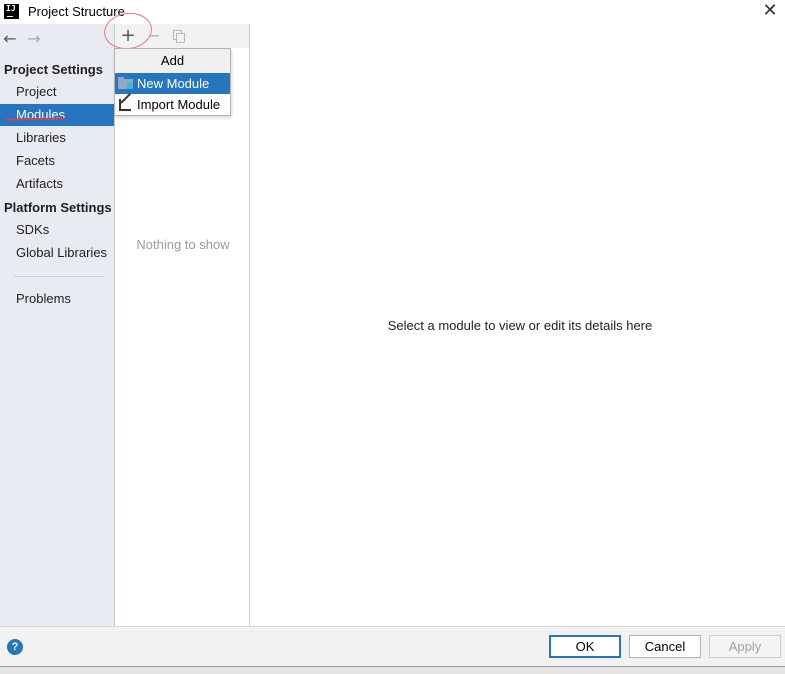 Image resolution: width=785 pixels, height=674 pixels. What do you see at coordinates (125, 83) in the screenshot?
I see `folder-module-icon` at bounding box center [125, 83].